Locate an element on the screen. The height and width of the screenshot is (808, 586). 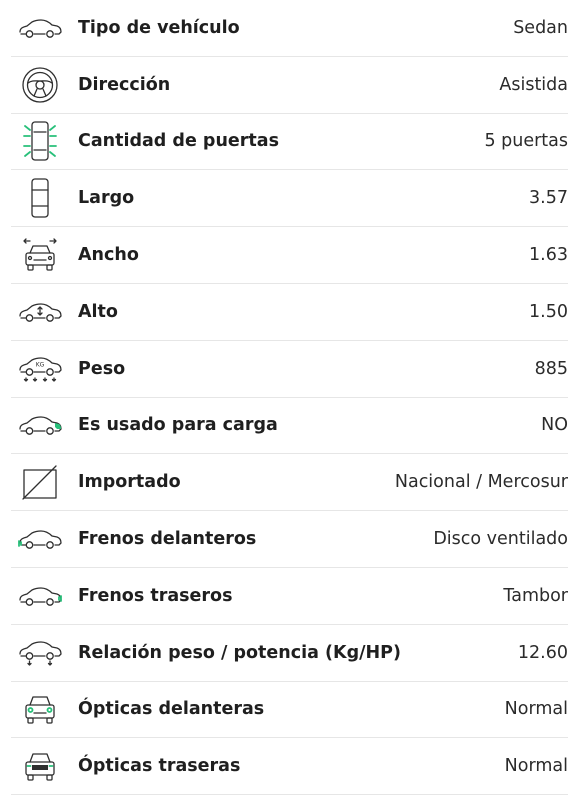
spec-row-direccion: Dirección Asistida is located at coordinates (289, 85).